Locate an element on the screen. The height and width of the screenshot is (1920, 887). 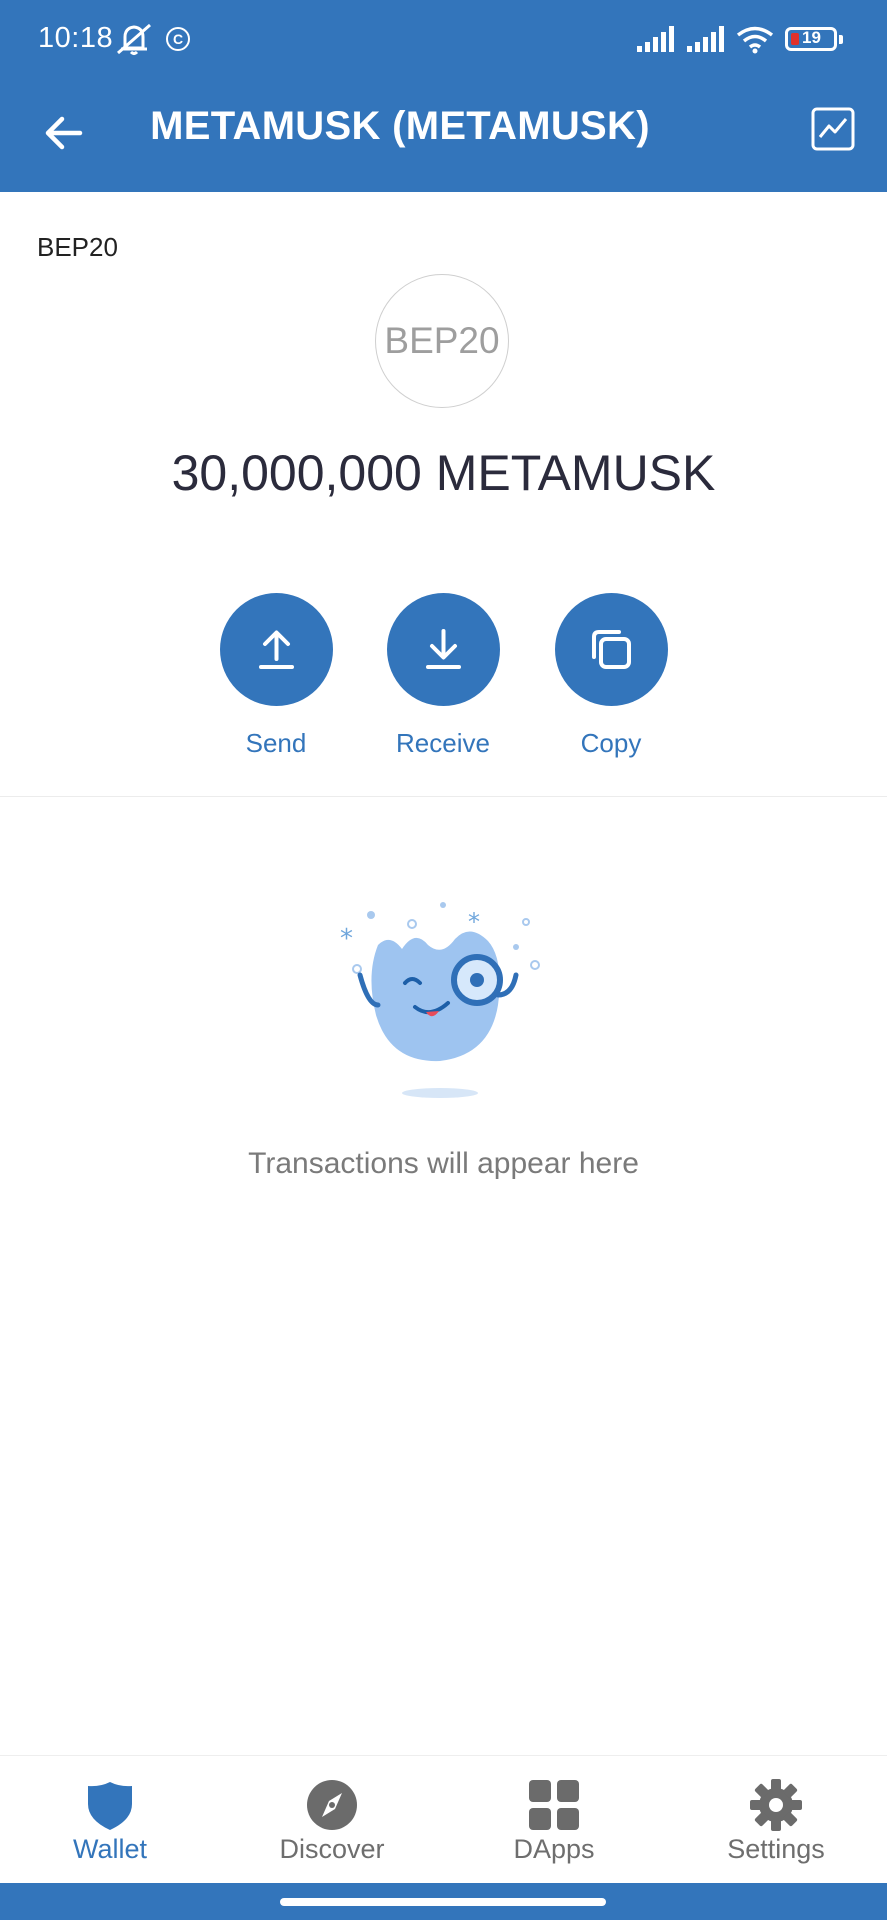
home-indicator is located at coordinates (443, 1902).